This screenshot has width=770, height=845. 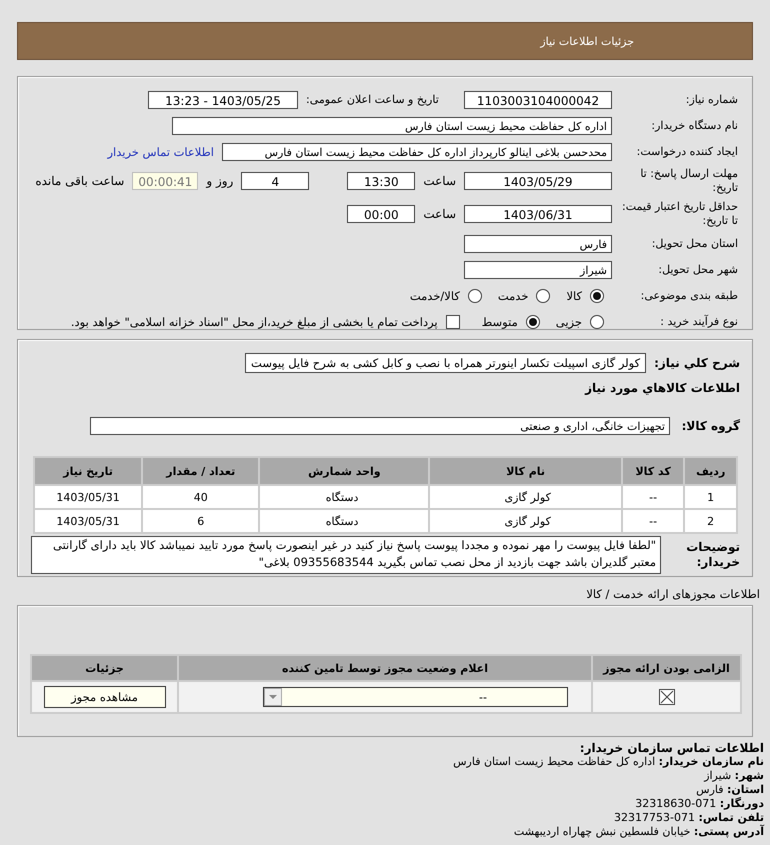 I want to click on field-label: تاریخ و ساعت اعلان عمومی:, so click(x=373, y=99).